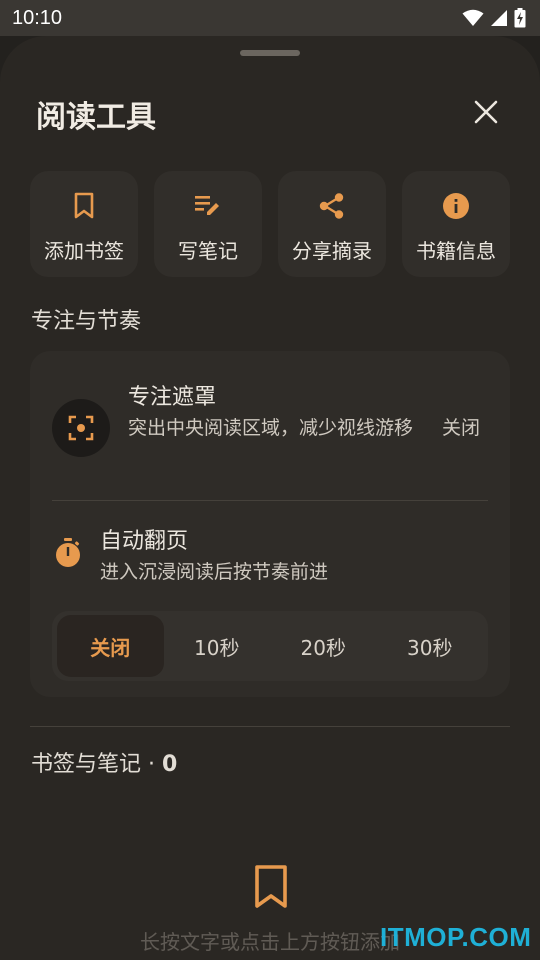 Image resolution: width=540 pixels, height=960 pixels. Describe the element at coordinates (332, 206) in the screenshot. I see `share-icon` at that location.